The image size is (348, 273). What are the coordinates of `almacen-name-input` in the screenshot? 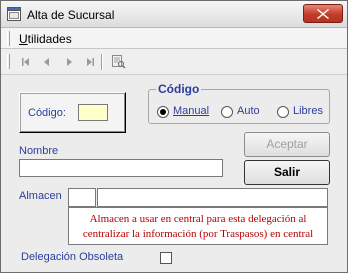 It's located at (212, 197).